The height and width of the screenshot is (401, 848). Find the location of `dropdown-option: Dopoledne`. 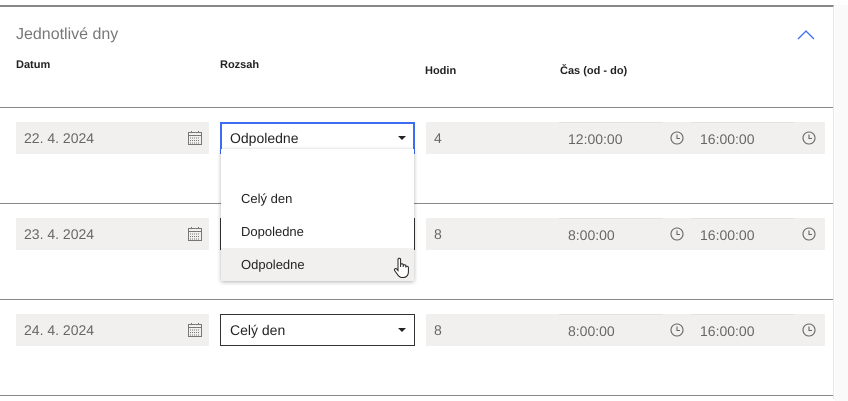

dropdown-option: Dopoledne is located at coordinates (317, 231).